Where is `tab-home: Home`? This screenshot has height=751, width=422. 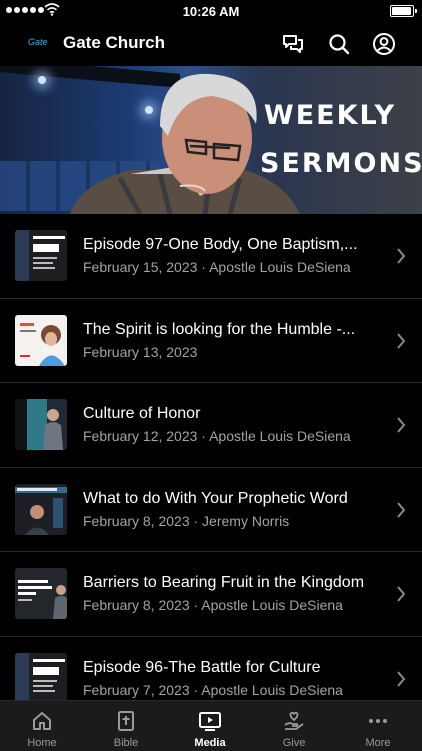 tab-home: Home is located at coordinates (42, 726).